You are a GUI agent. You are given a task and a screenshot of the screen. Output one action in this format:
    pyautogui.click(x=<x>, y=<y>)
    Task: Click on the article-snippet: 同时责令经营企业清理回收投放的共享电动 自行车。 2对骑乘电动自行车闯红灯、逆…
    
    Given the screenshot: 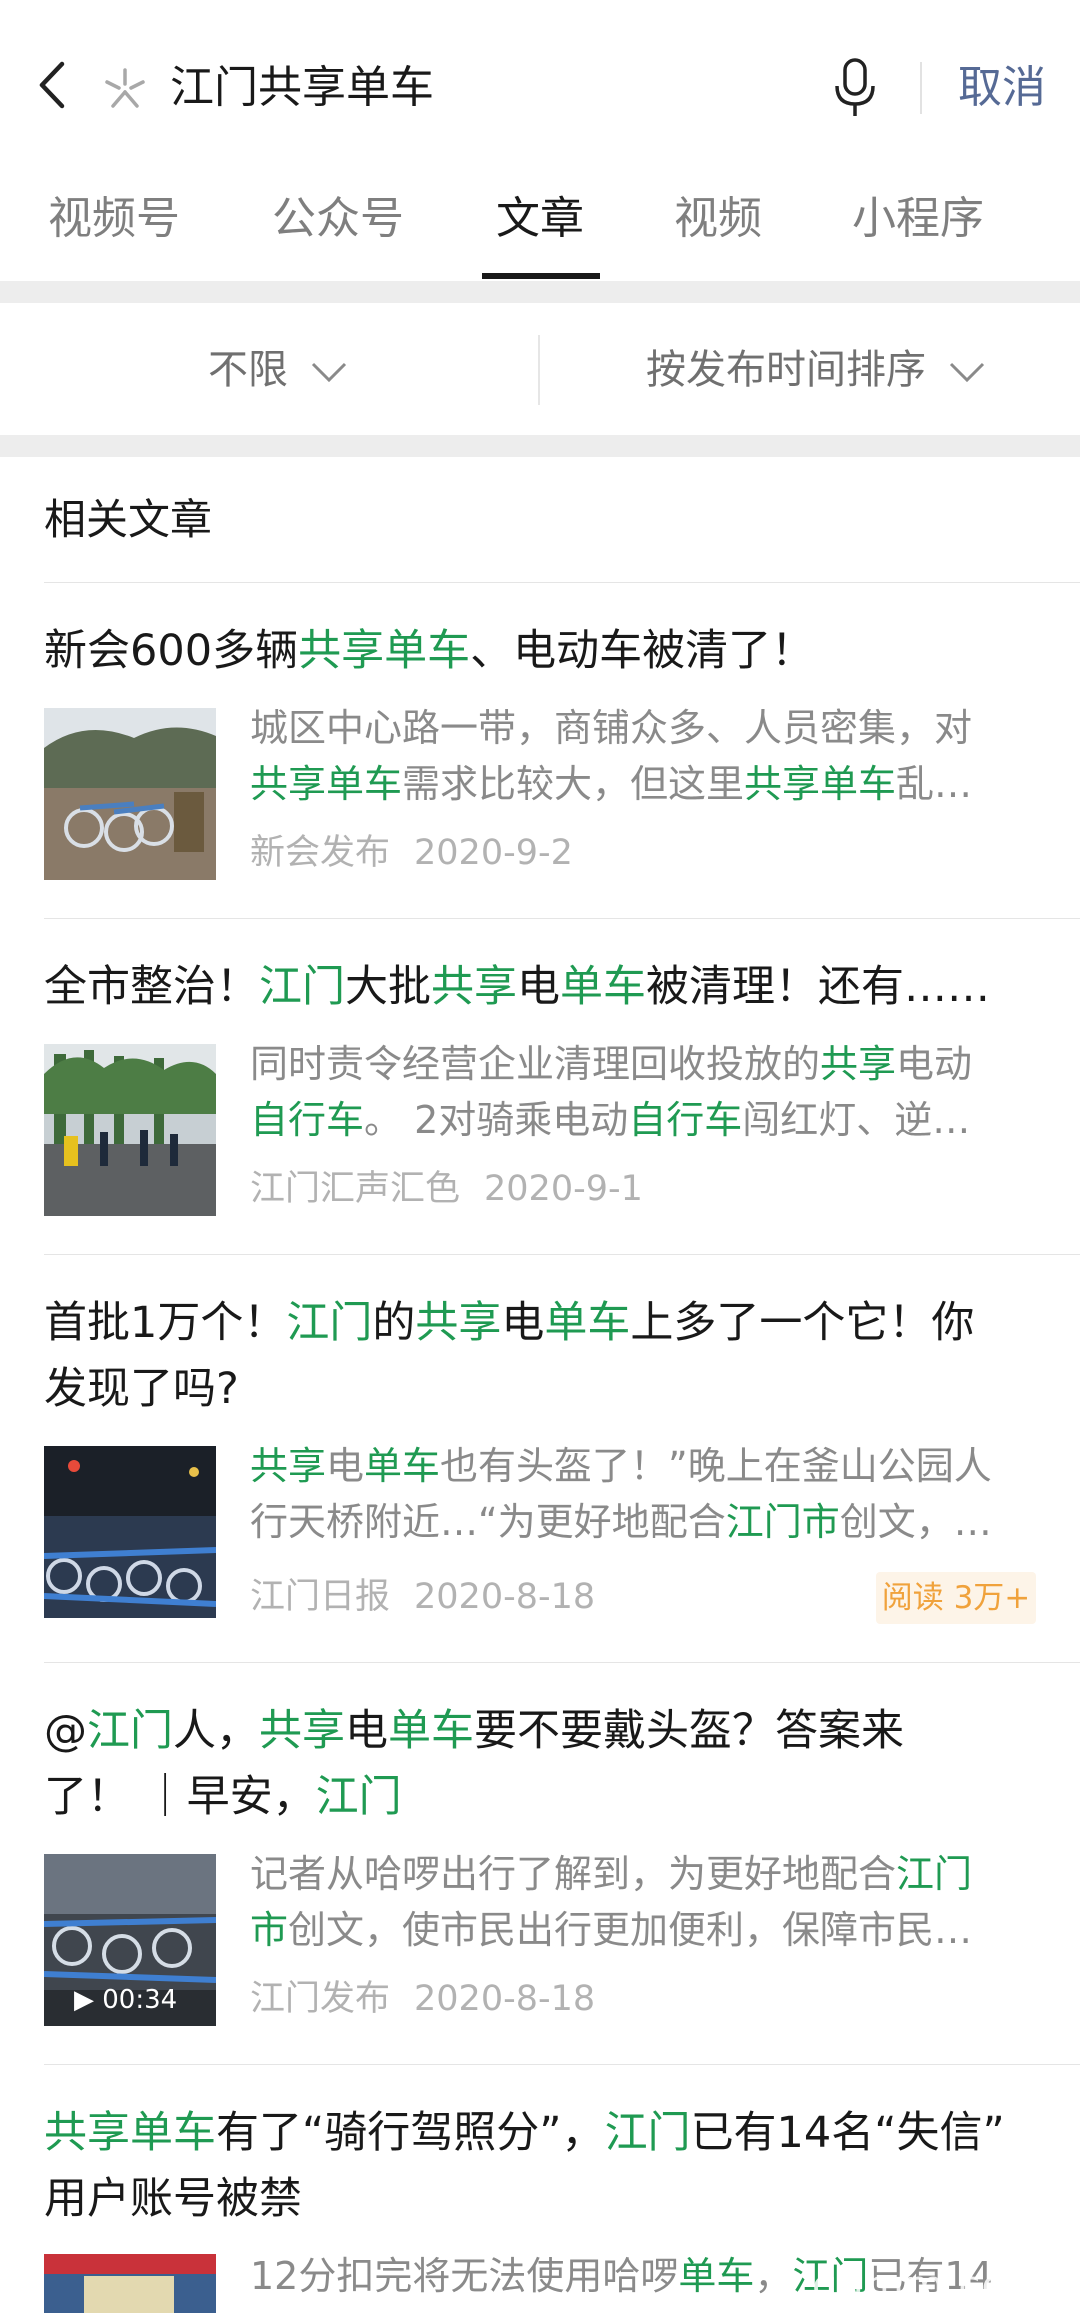 What is the action you would take?
    pyautogui.click(x=611, y=1092)
    